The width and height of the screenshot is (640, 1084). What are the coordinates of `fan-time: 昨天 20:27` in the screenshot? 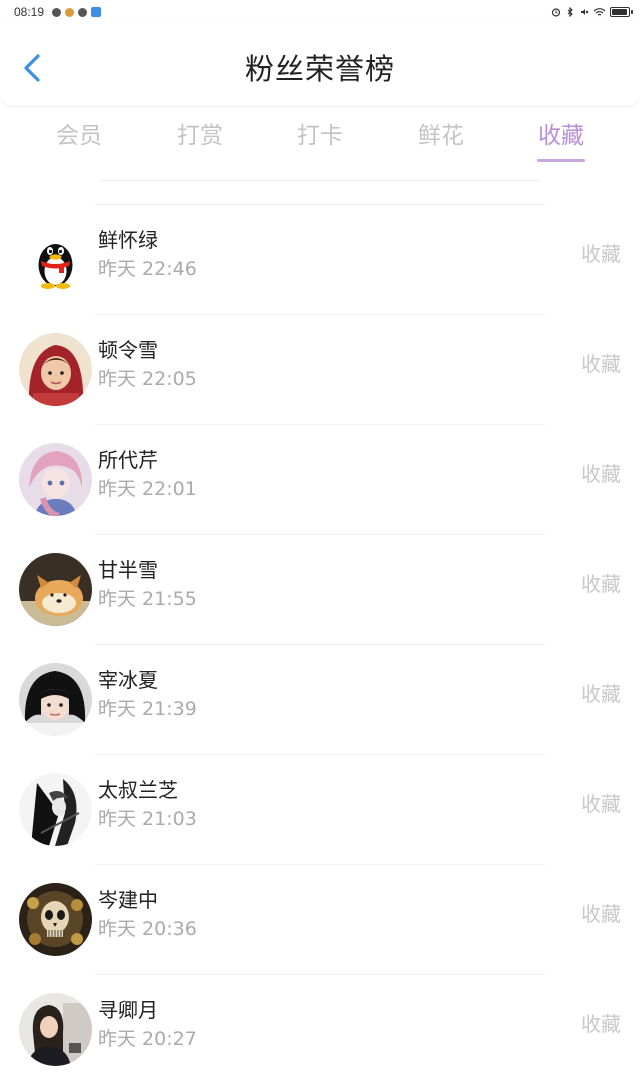 It's located at (147, 1039).